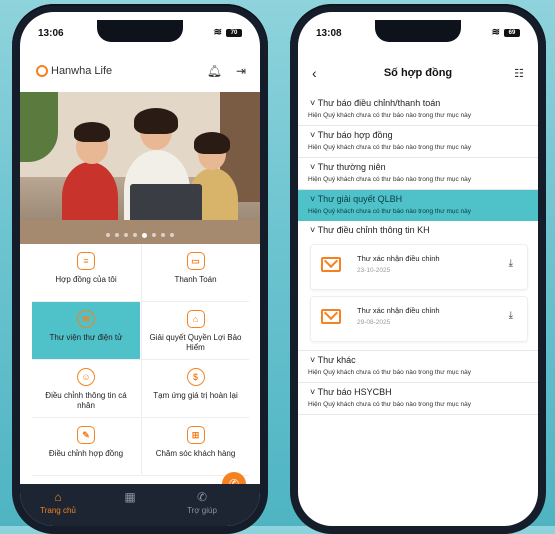  What do you see at coordinates (140, 235) in the screenshot?
I see `carousel-indicator` at bounding box center [140, 235].